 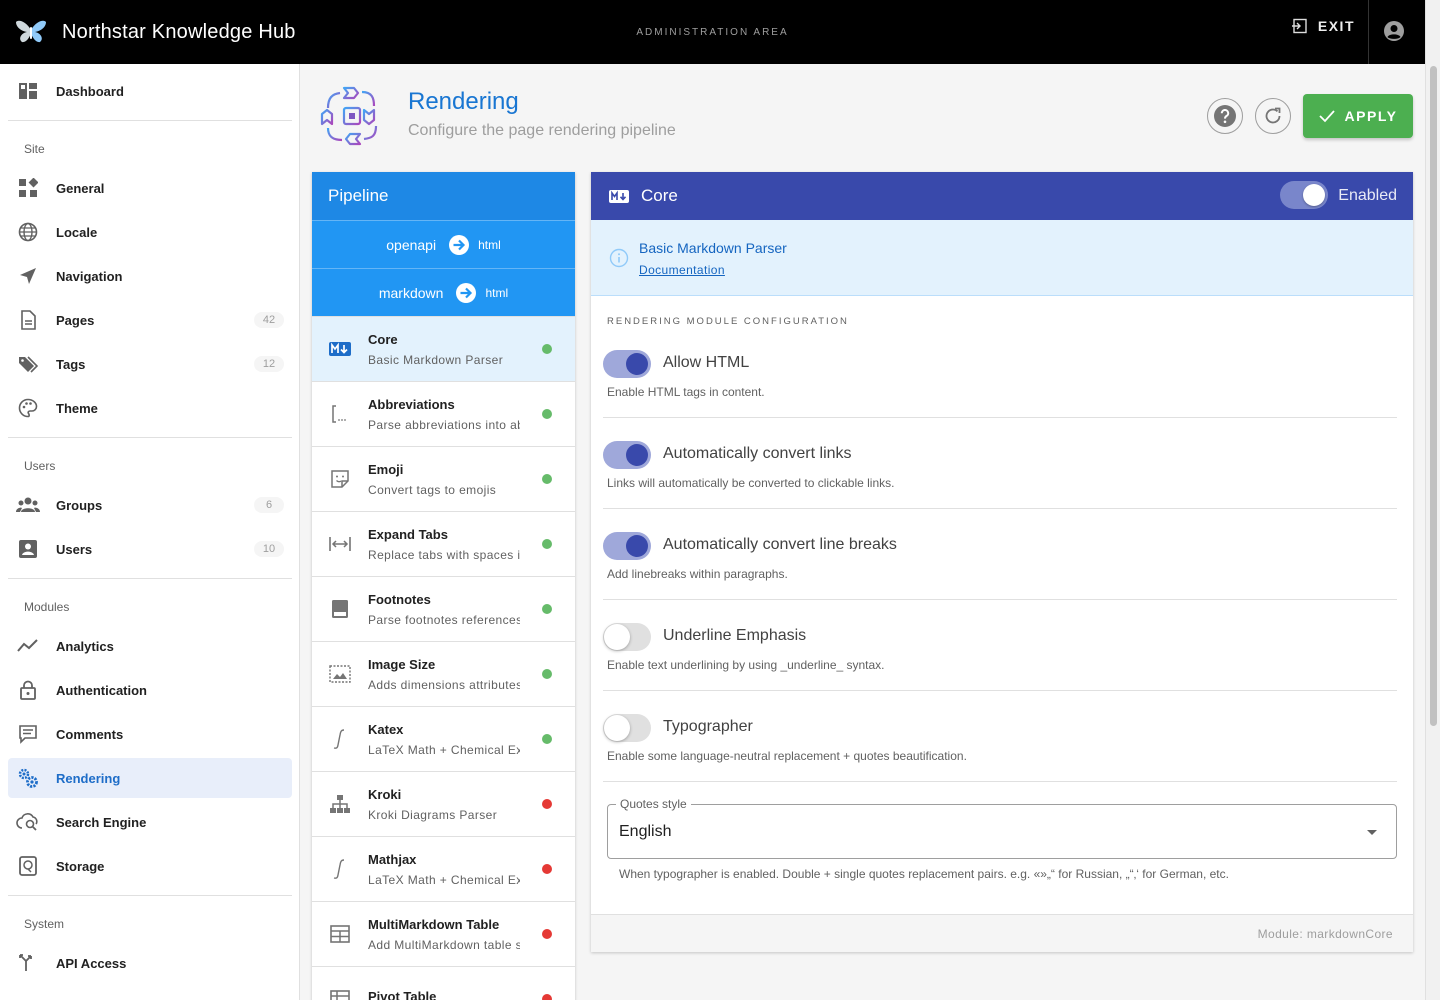 I want to click on sidebar-item-locale: Locale, so click(x=150, y=232).